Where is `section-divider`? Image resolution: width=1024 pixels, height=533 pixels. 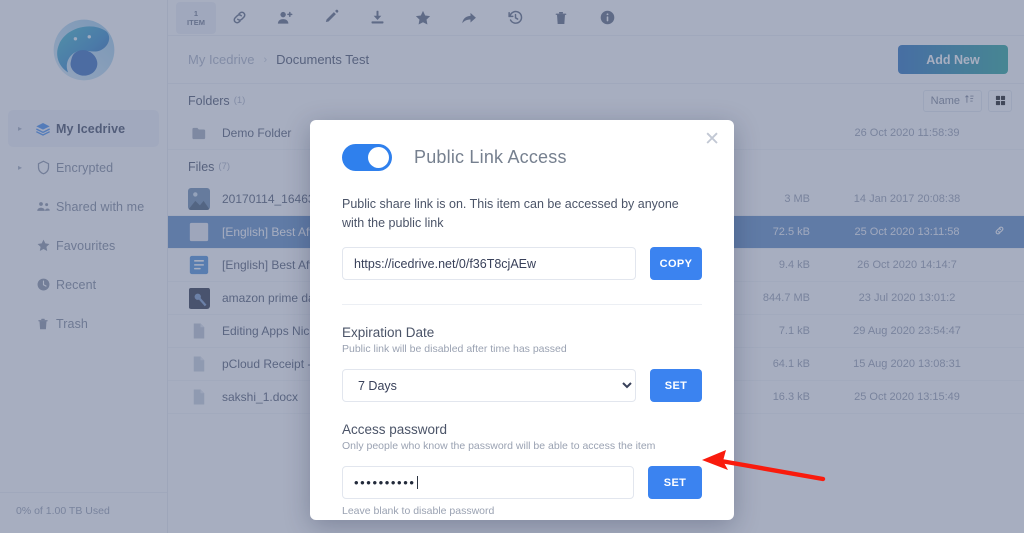 section-divider is located at coordinates (522, 304).